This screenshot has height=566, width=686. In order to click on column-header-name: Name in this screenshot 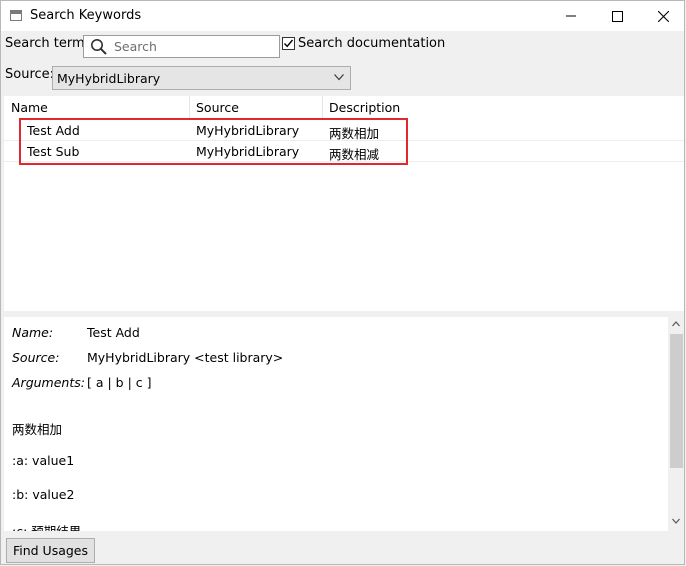, I will do `click(29, 107)`.